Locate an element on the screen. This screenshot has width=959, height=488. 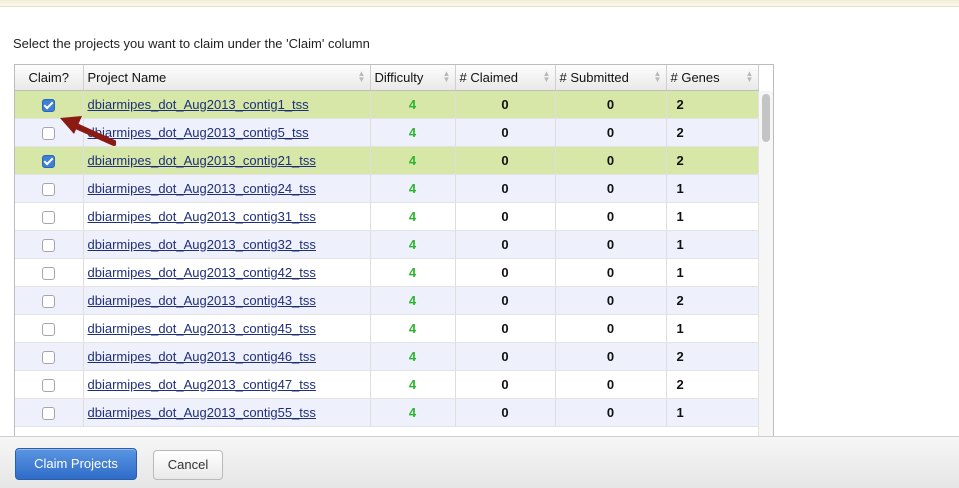
claim-projects-button: Claim Projects is located at coordinates (76, 464).